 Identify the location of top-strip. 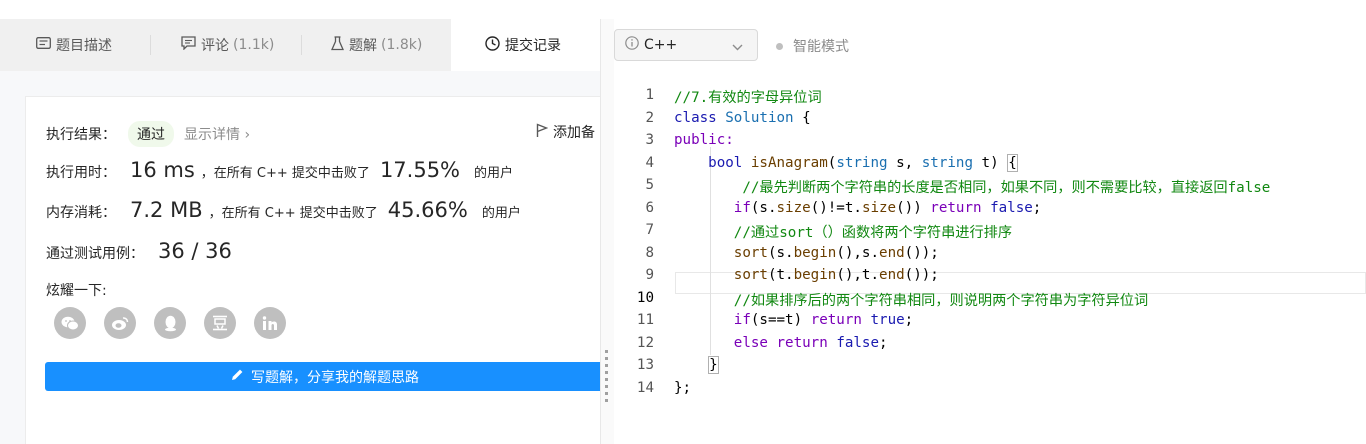
(683, 9).